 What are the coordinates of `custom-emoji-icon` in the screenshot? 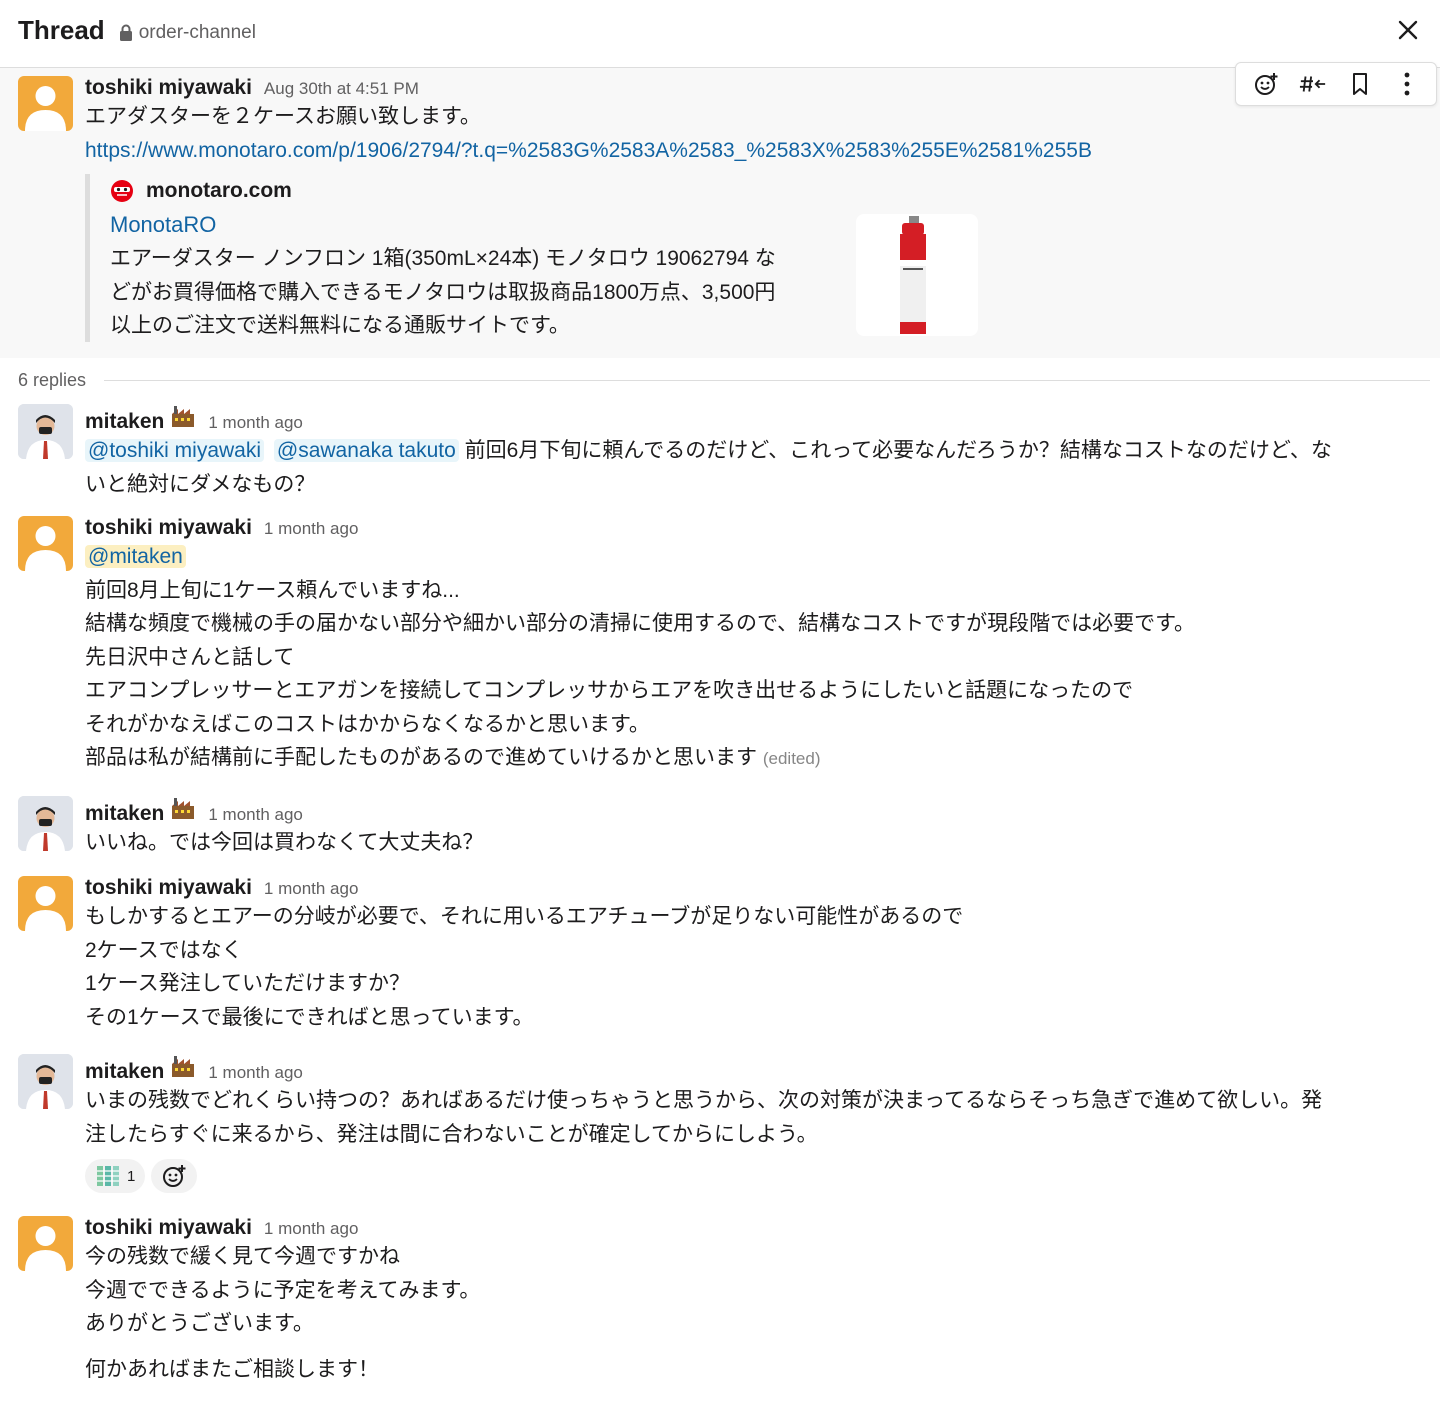 It's located at (108, 1176).